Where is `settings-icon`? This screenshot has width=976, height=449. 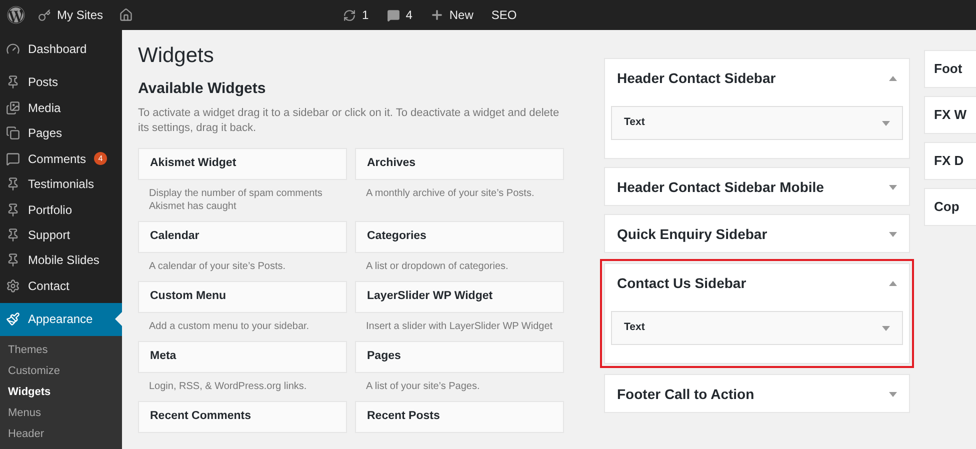 settings-icon is located at coordinates (13, 285).